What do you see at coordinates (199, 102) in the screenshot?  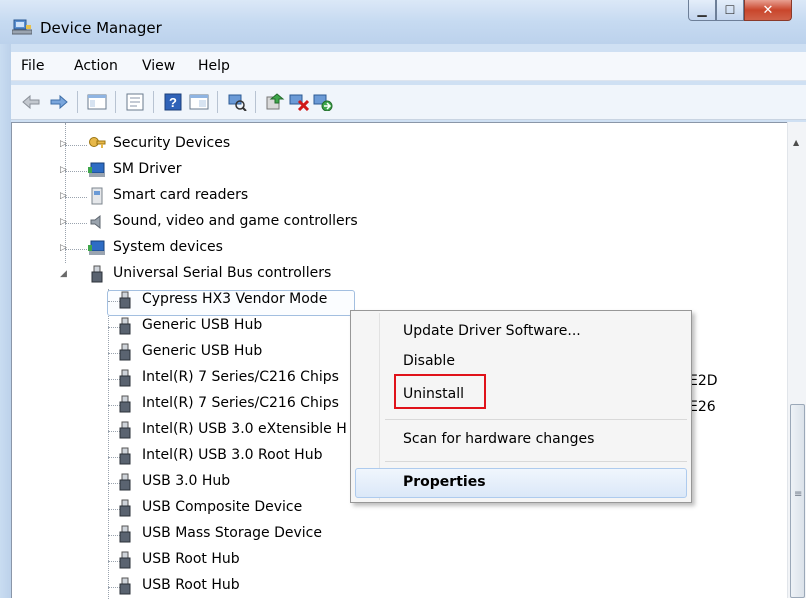 I see `console-tree-icon` at bounding box center [199, 102].